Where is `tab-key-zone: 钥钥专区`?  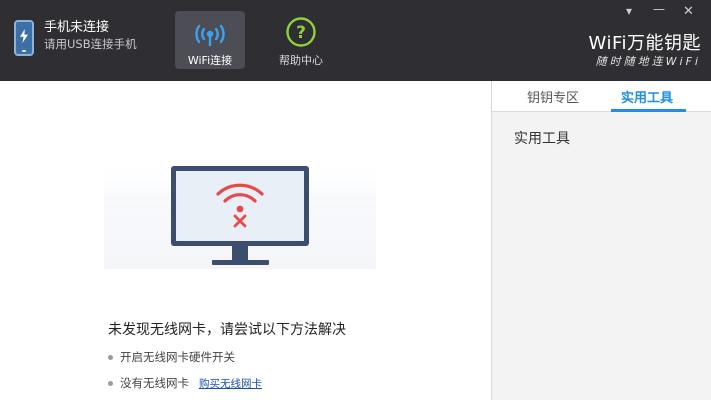 tab-key-zone: 钥钥专区 is located at coordinates (553, 96).